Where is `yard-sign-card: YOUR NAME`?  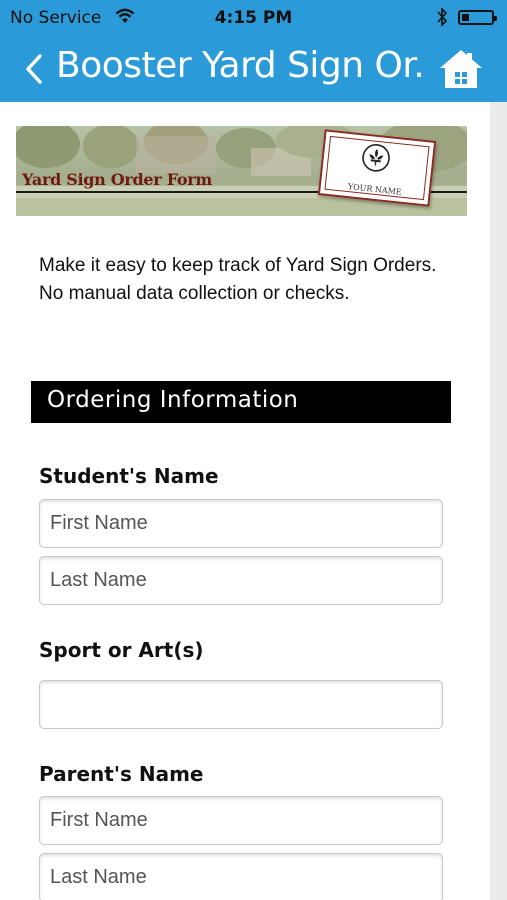 yard-sign-card: YOUR NAME is located at coordinates (377, 168).